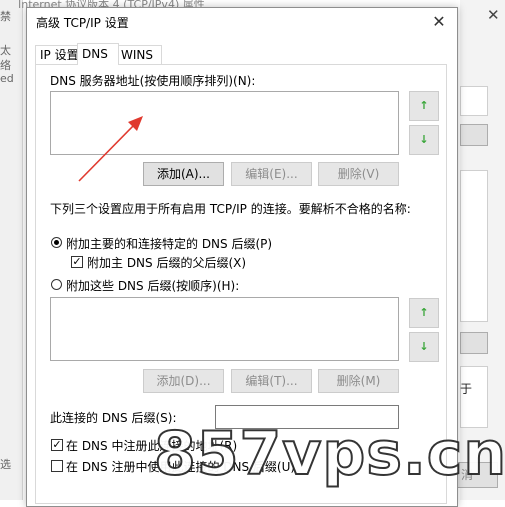 The image size is (505, 507). What do you see at coordinates (57, 445) in the screenshot?
I see `checkbox-register-address: ✓` at bounding box center [57, 445].